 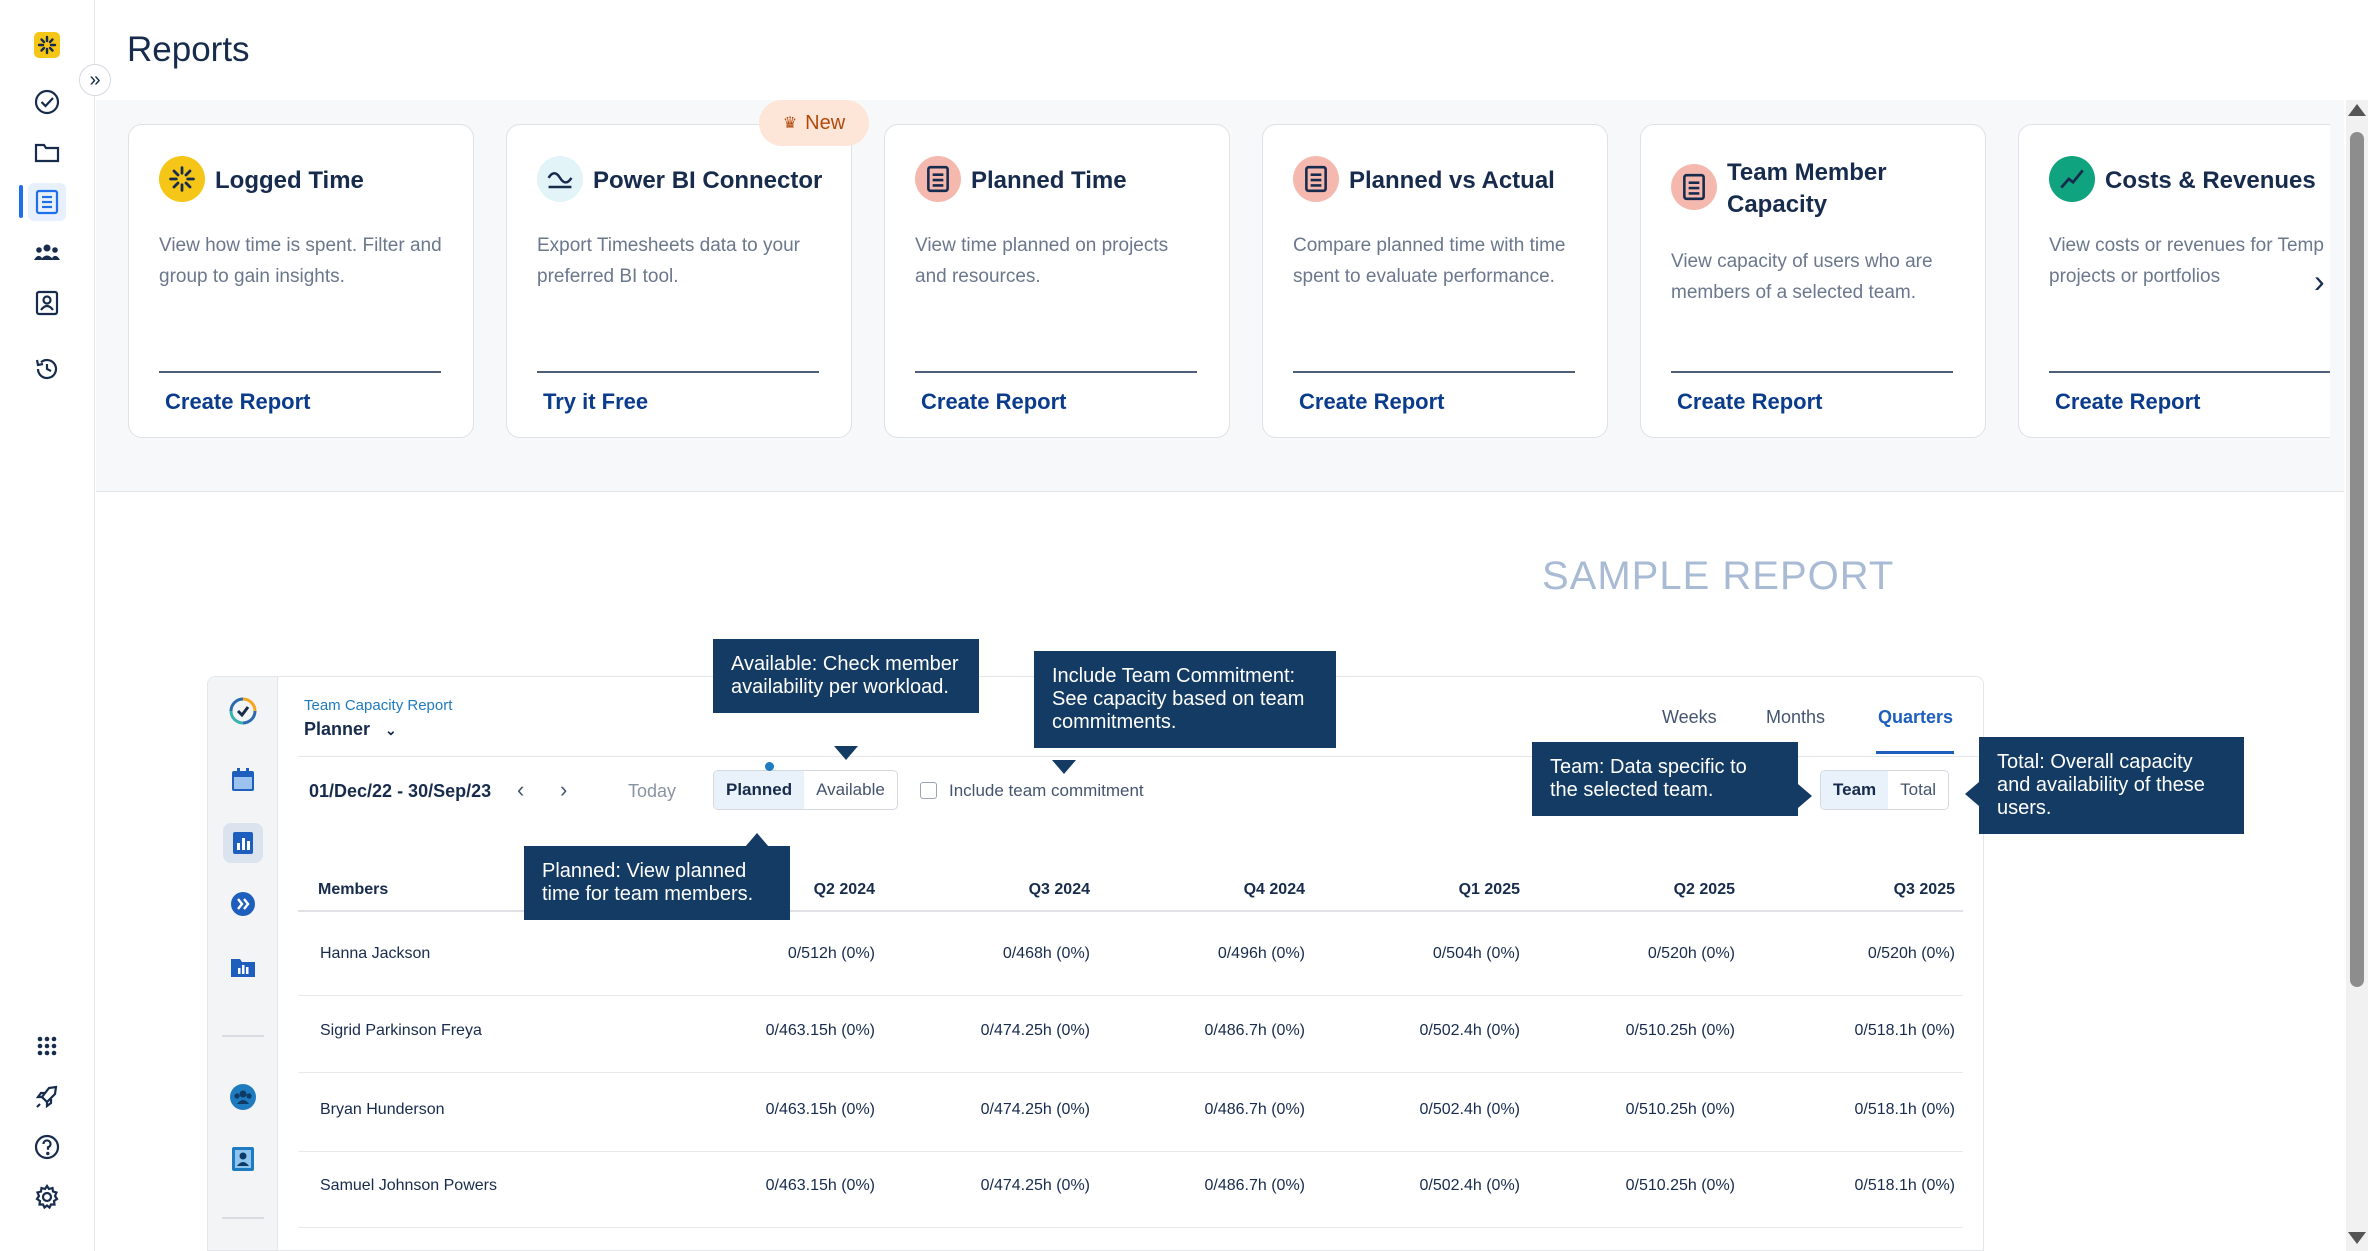 What do you see at coordinates (1059, 889) in the screenshot?
I see `table-header: Q3 2024` at bounding box center [1059, 889].